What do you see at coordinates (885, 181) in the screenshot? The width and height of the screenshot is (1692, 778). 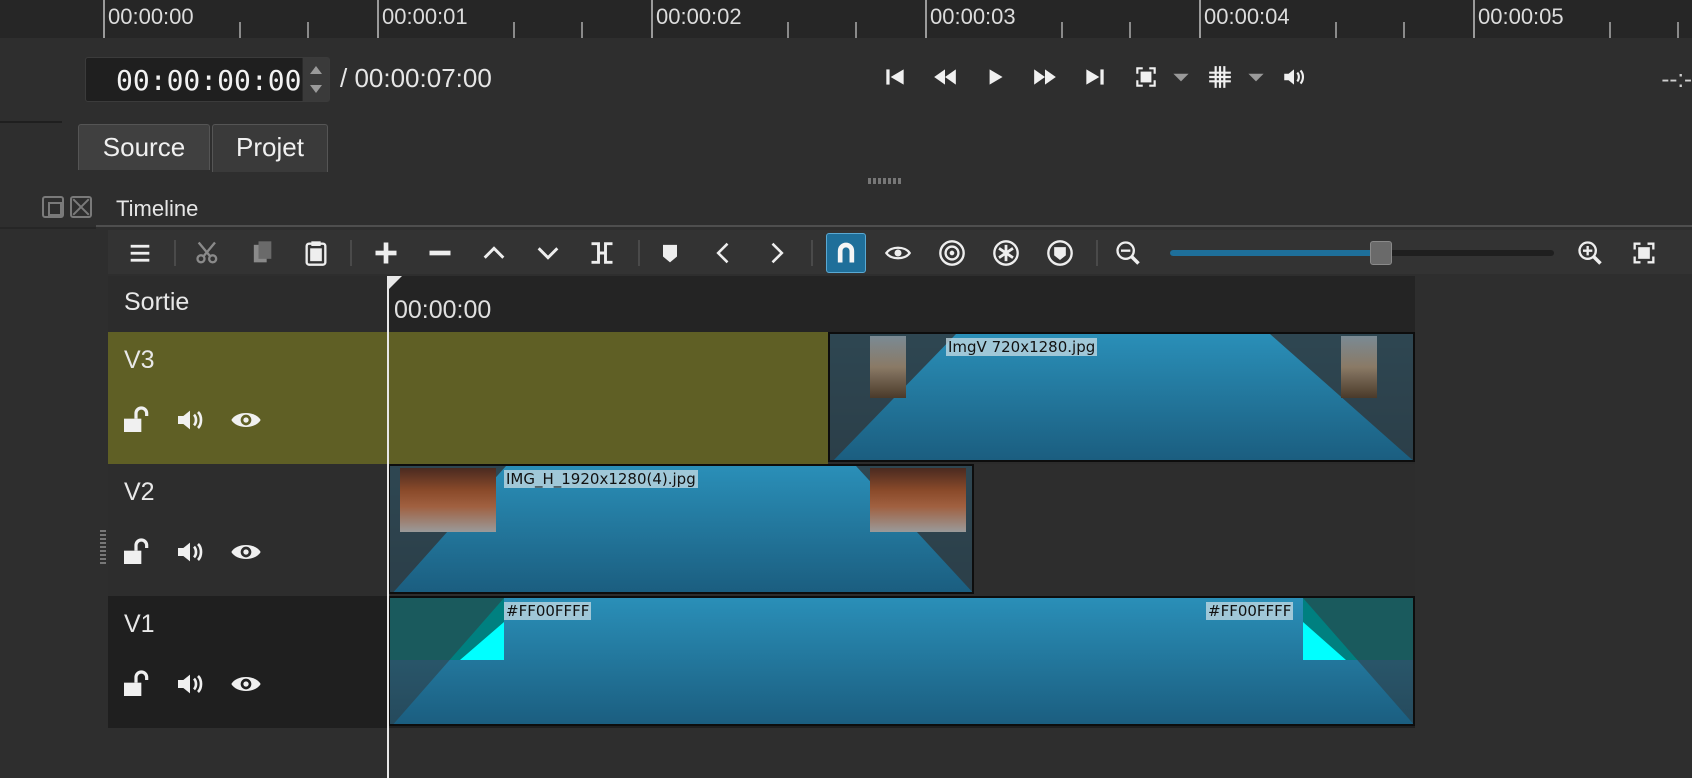 I see `panel-splitter-handle` at bounding box center [885, 181].